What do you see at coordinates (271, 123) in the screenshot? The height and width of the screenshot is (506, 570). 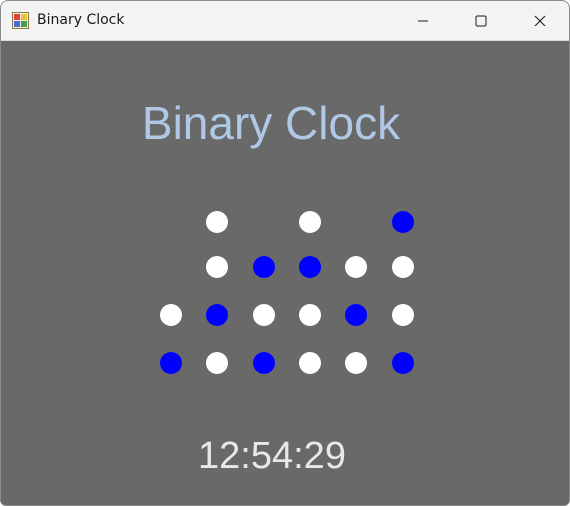 I see `page-title: Binary Clock` at bounding box center [271, 123].